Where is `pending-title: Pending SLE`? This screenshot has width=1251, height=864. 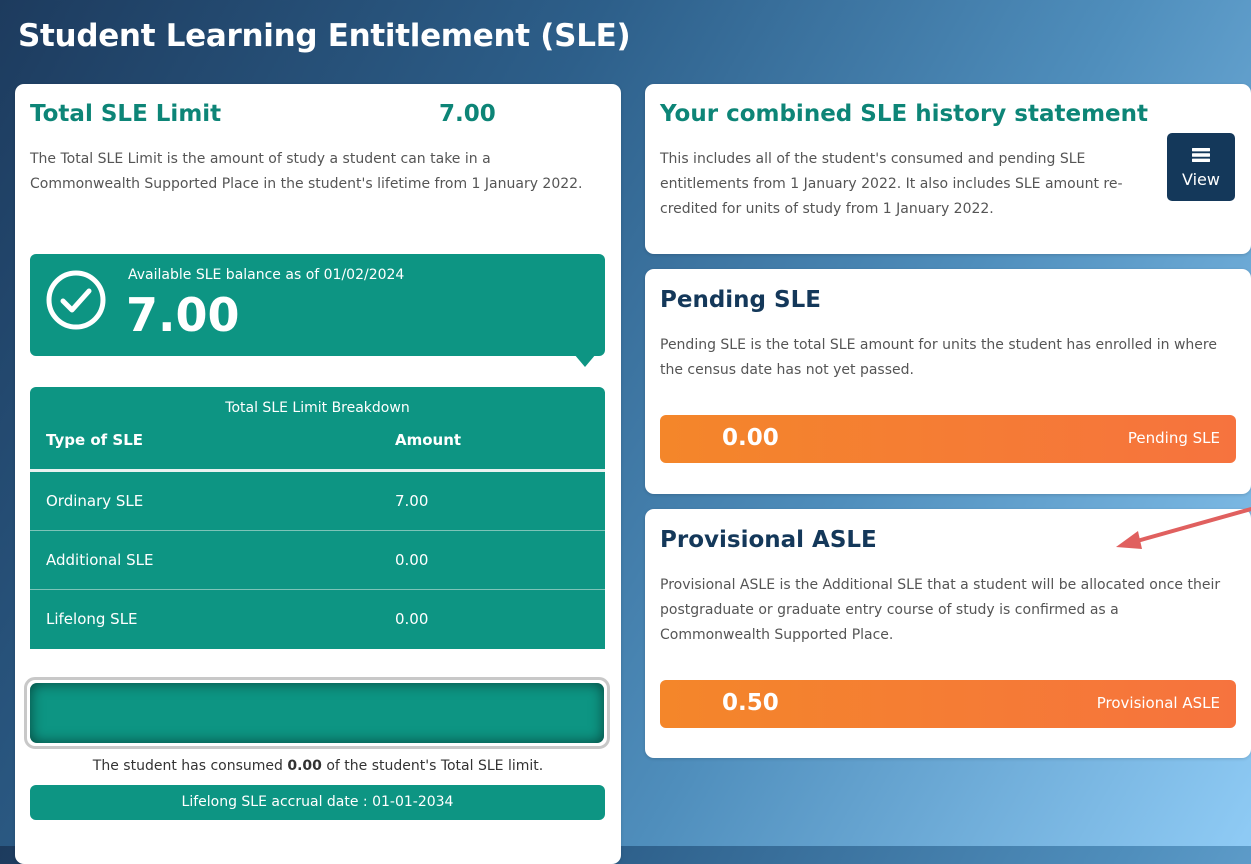 pending-title: Pending SLE is located at coordinates (740, 300).